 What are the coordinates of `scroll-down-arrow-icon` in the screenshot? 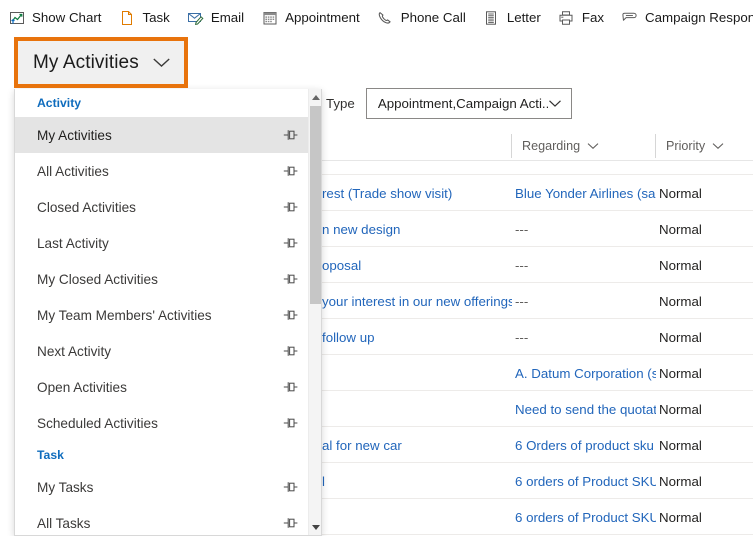 It's located at (315, 527).